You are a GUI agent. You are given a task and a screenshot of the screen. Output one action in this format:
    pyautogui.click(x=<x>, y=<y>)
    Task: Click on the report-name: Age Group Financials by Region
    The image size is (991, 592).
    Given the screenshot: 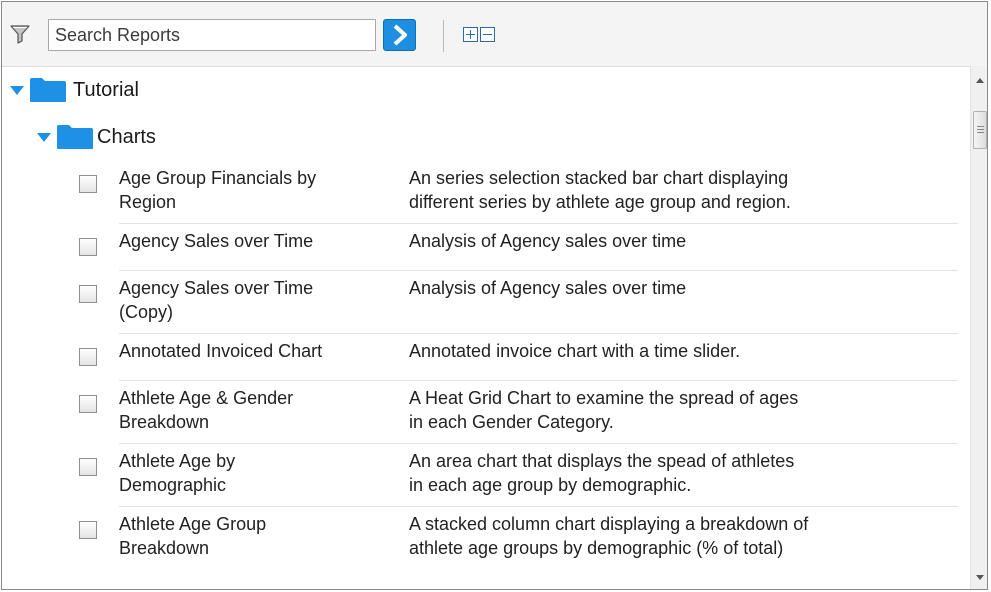 What is the action you would take?
    pyautogui.click(x=259, y=190)
    